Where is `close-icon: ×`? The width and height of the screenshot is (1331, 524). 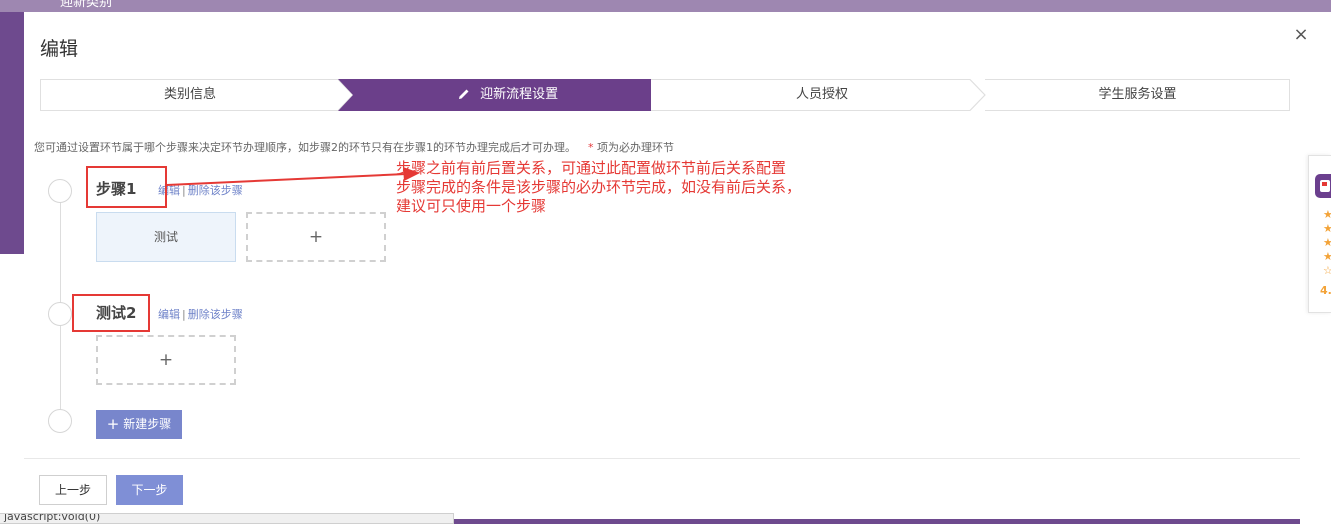
close-icon: × is located at coordinates (1301, 35).